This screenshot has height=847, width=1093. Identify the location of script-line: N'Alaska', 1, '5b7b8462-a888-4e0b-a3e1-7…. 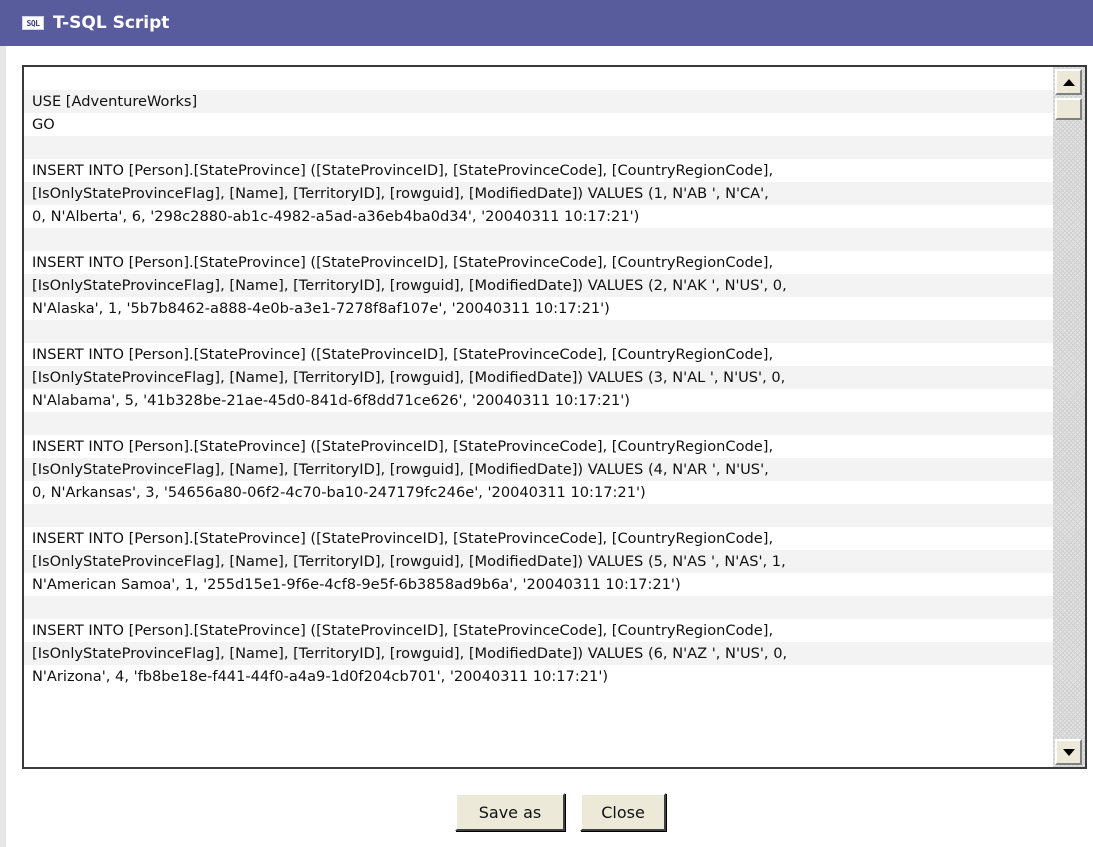
(321, 308).